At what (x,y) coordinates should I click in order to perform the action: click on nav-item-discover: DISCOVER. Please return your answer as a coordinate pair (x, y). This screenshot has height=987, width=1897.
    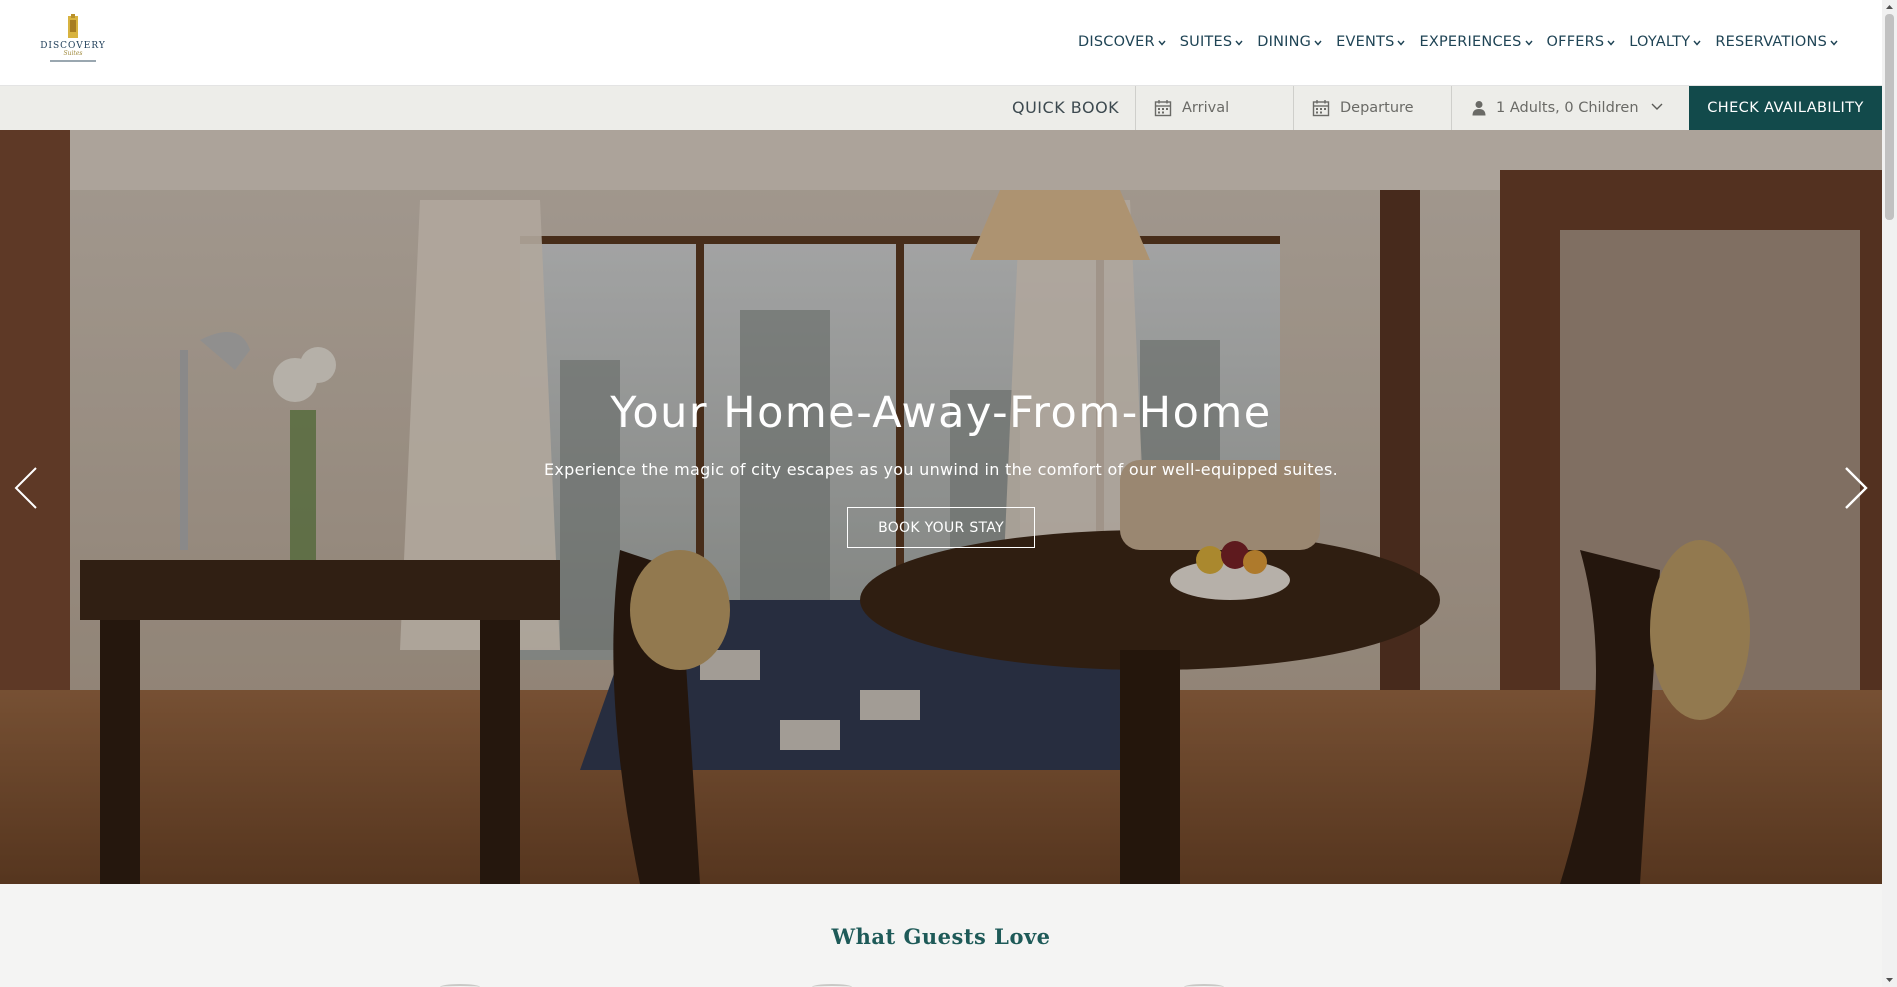
    Looking at the image, I should click on (1122, 42).